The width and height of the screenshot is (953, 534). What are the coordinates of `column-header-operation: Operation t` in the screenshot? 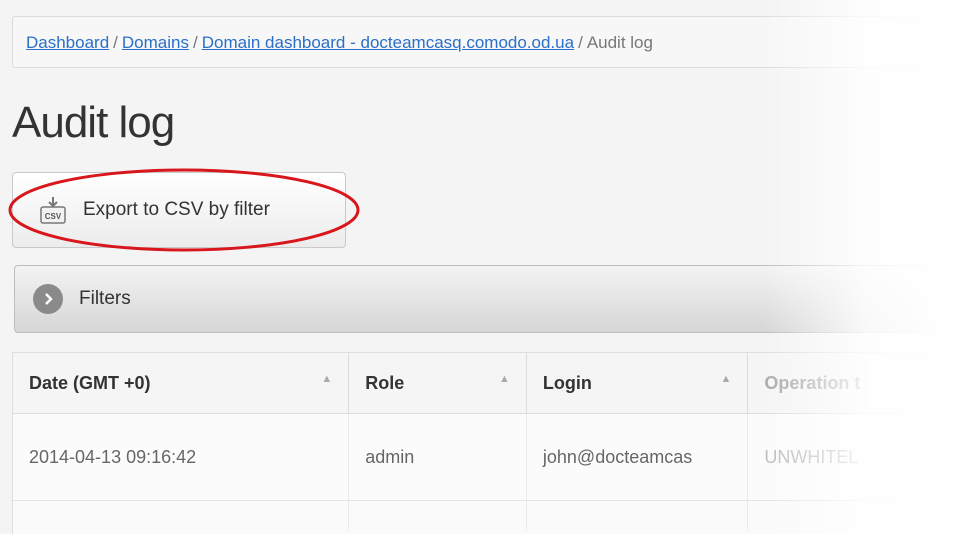 It's located at (844, 383).